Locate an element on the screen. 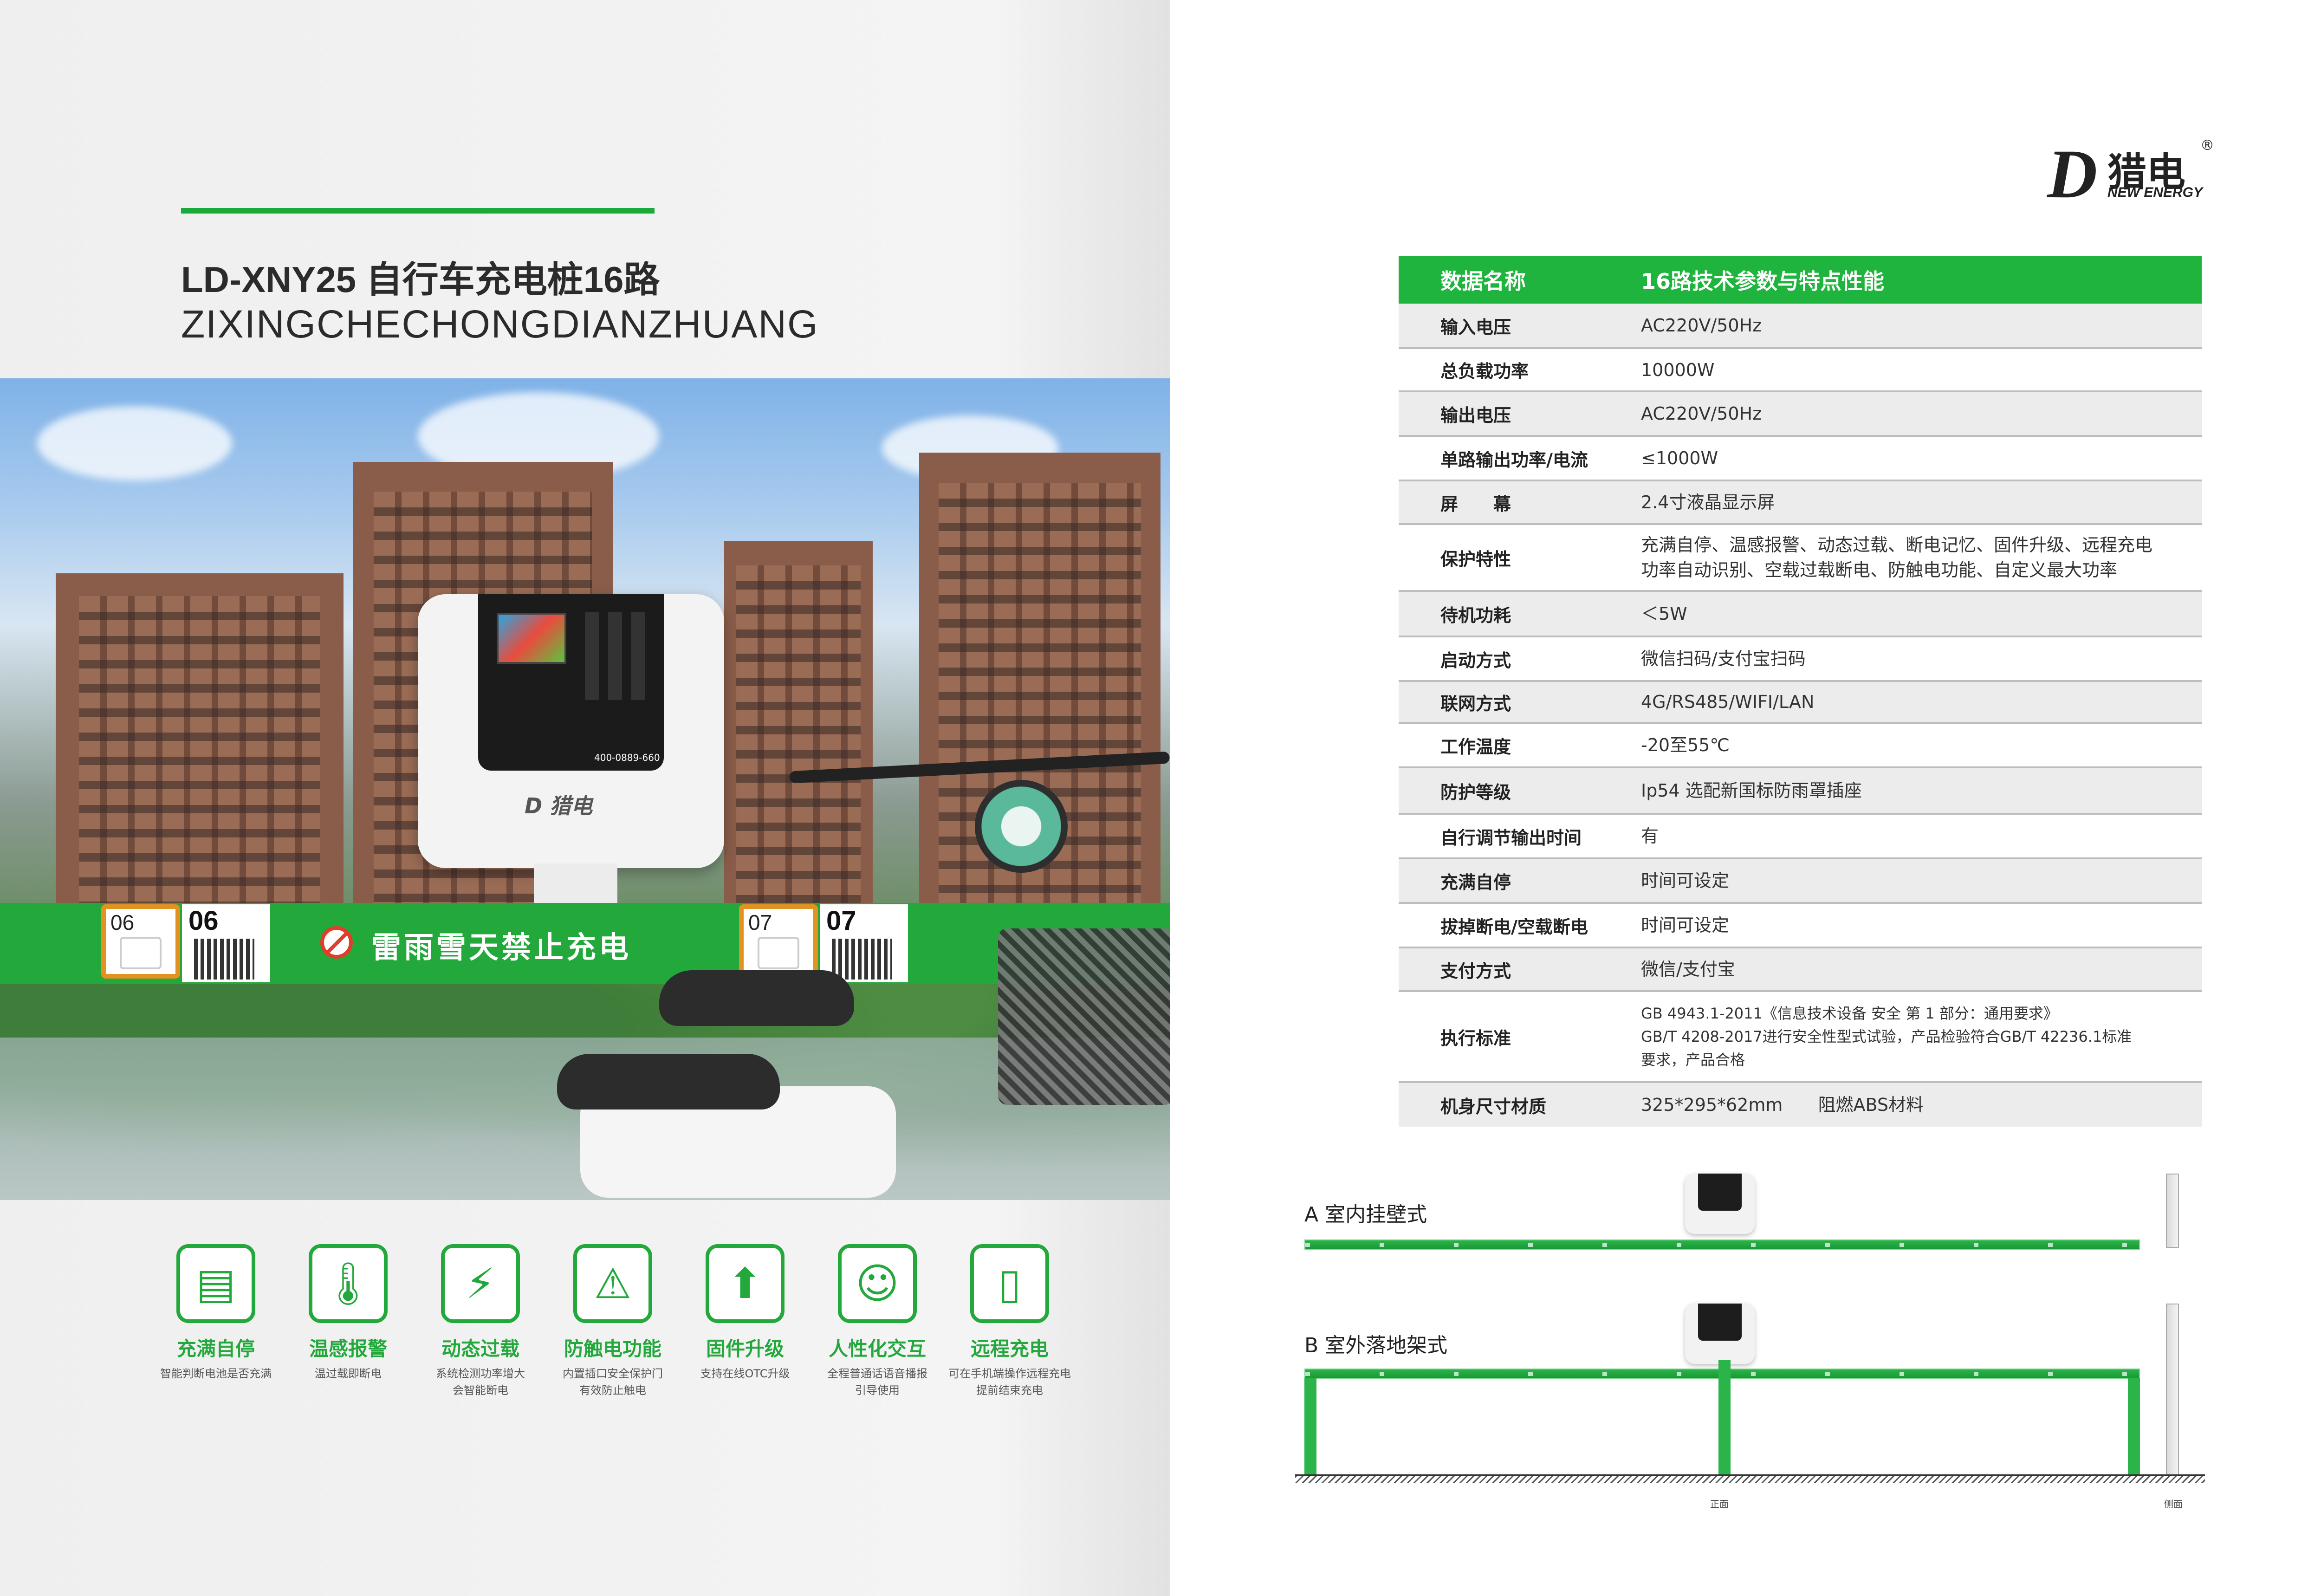  row-value: 10000W is located at coordinates (1678, 369).